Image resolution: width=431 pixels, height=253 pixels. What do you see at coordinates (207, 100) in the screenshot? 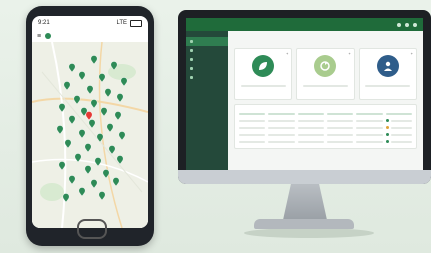
I see `sidebar` at bounding box center [207, 100].